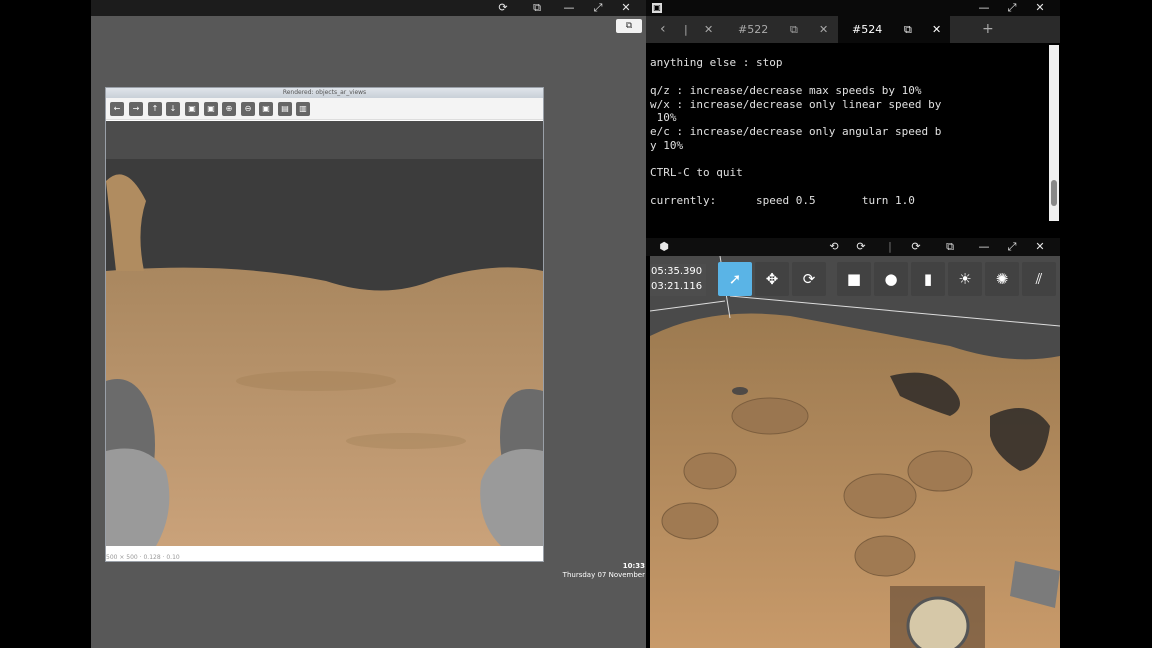  I want to click on gazebo-toolbar: ➚ ✥ ⟳ ■ ● ▮ ☀ ✺ ⫽, so click(855, 278).